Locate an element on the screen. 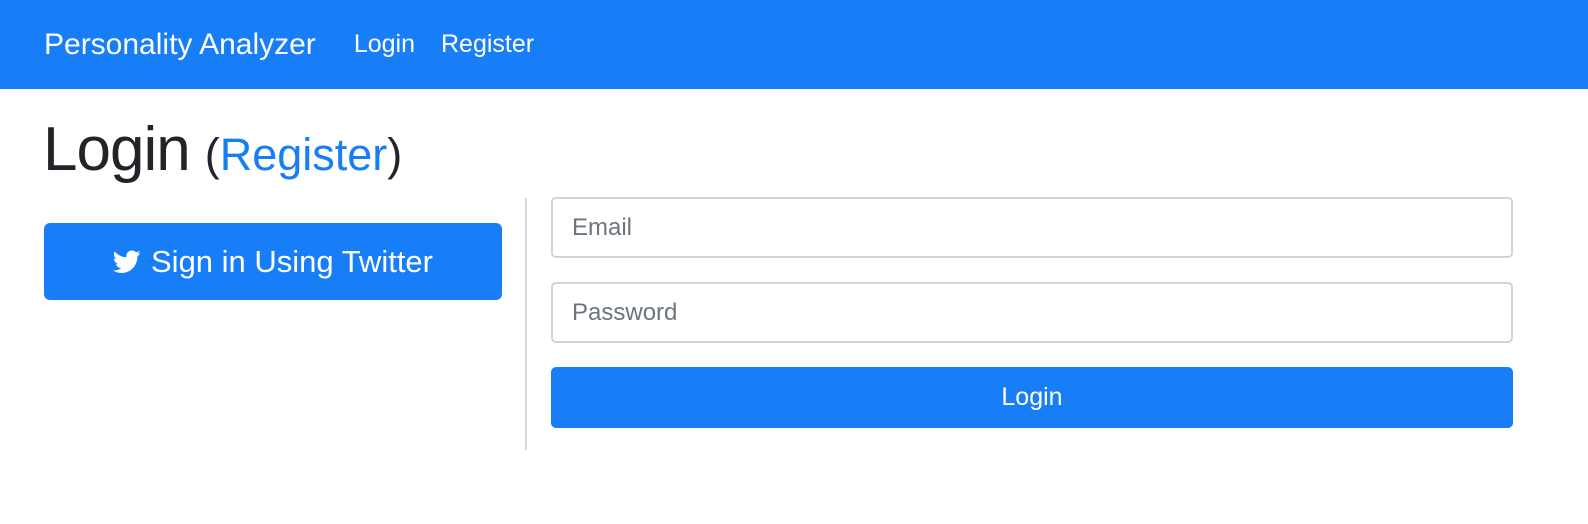  close-paren: ) is located at coordinates (395, 154).